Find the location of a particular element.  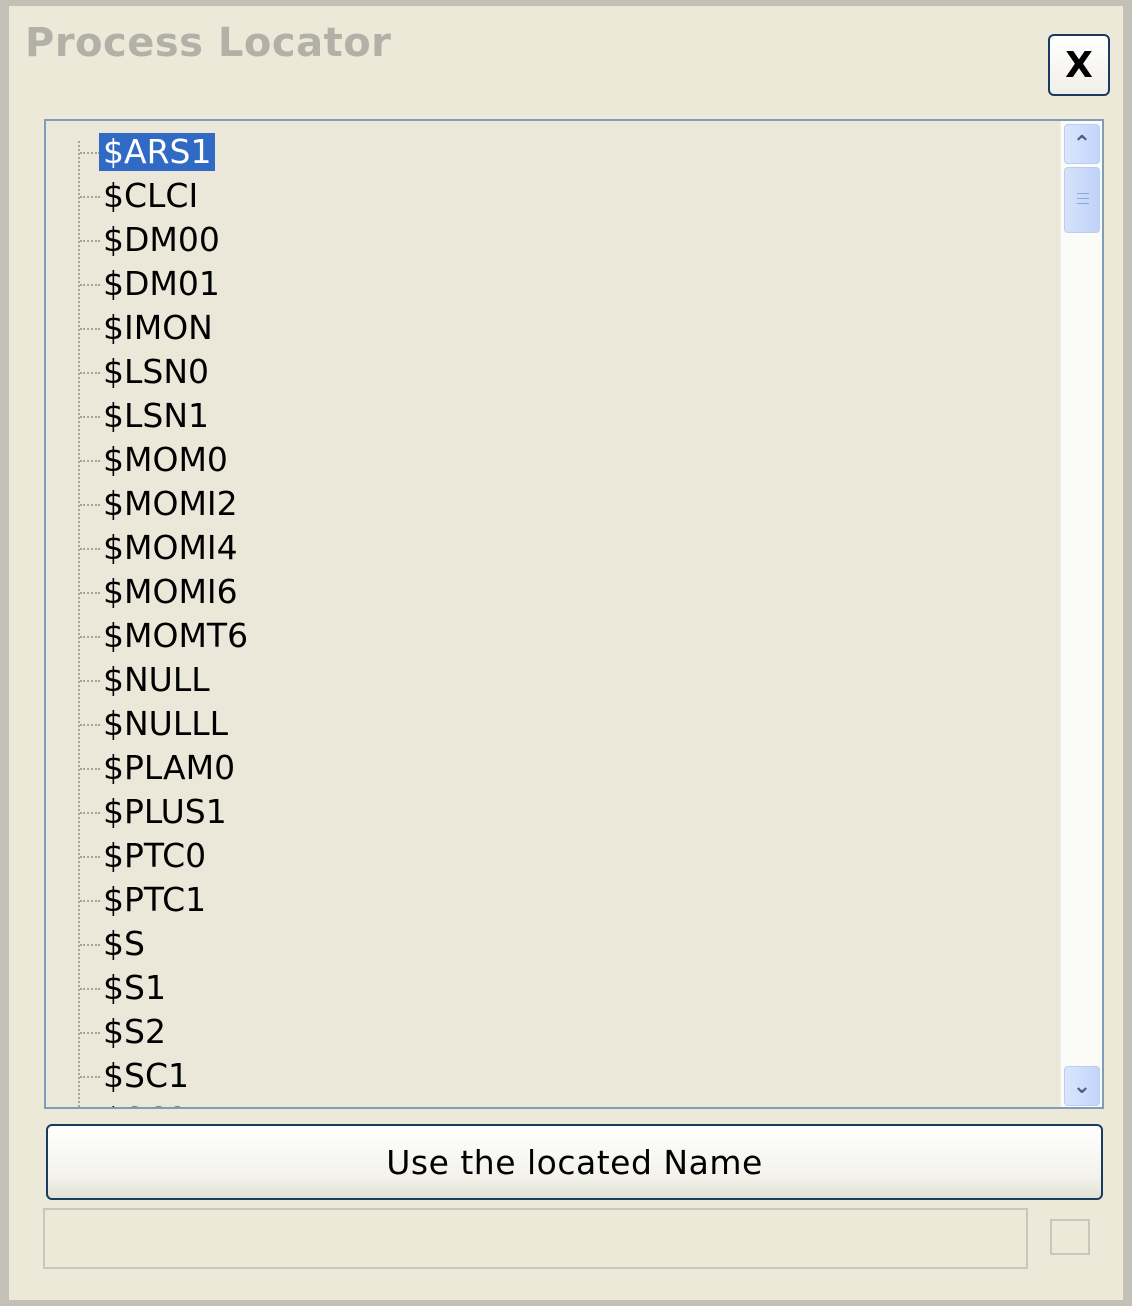

tree-item-label: $S2 is located at coordinates (134, 1031).